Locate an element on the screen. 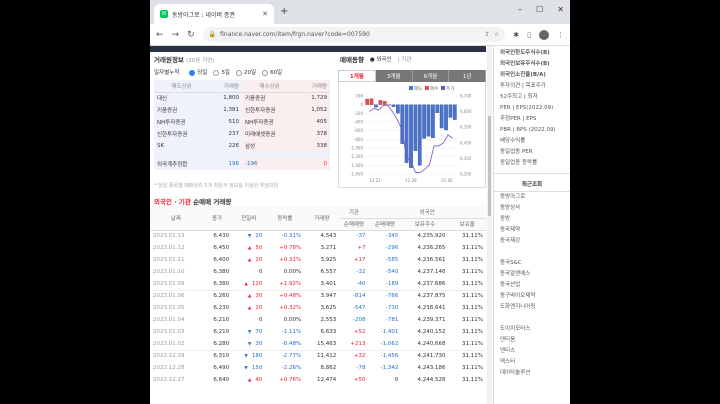 The height and width of the screenshot is (404, 720). cell-date: 2023.01.13 is located at coordinates (169, 236).